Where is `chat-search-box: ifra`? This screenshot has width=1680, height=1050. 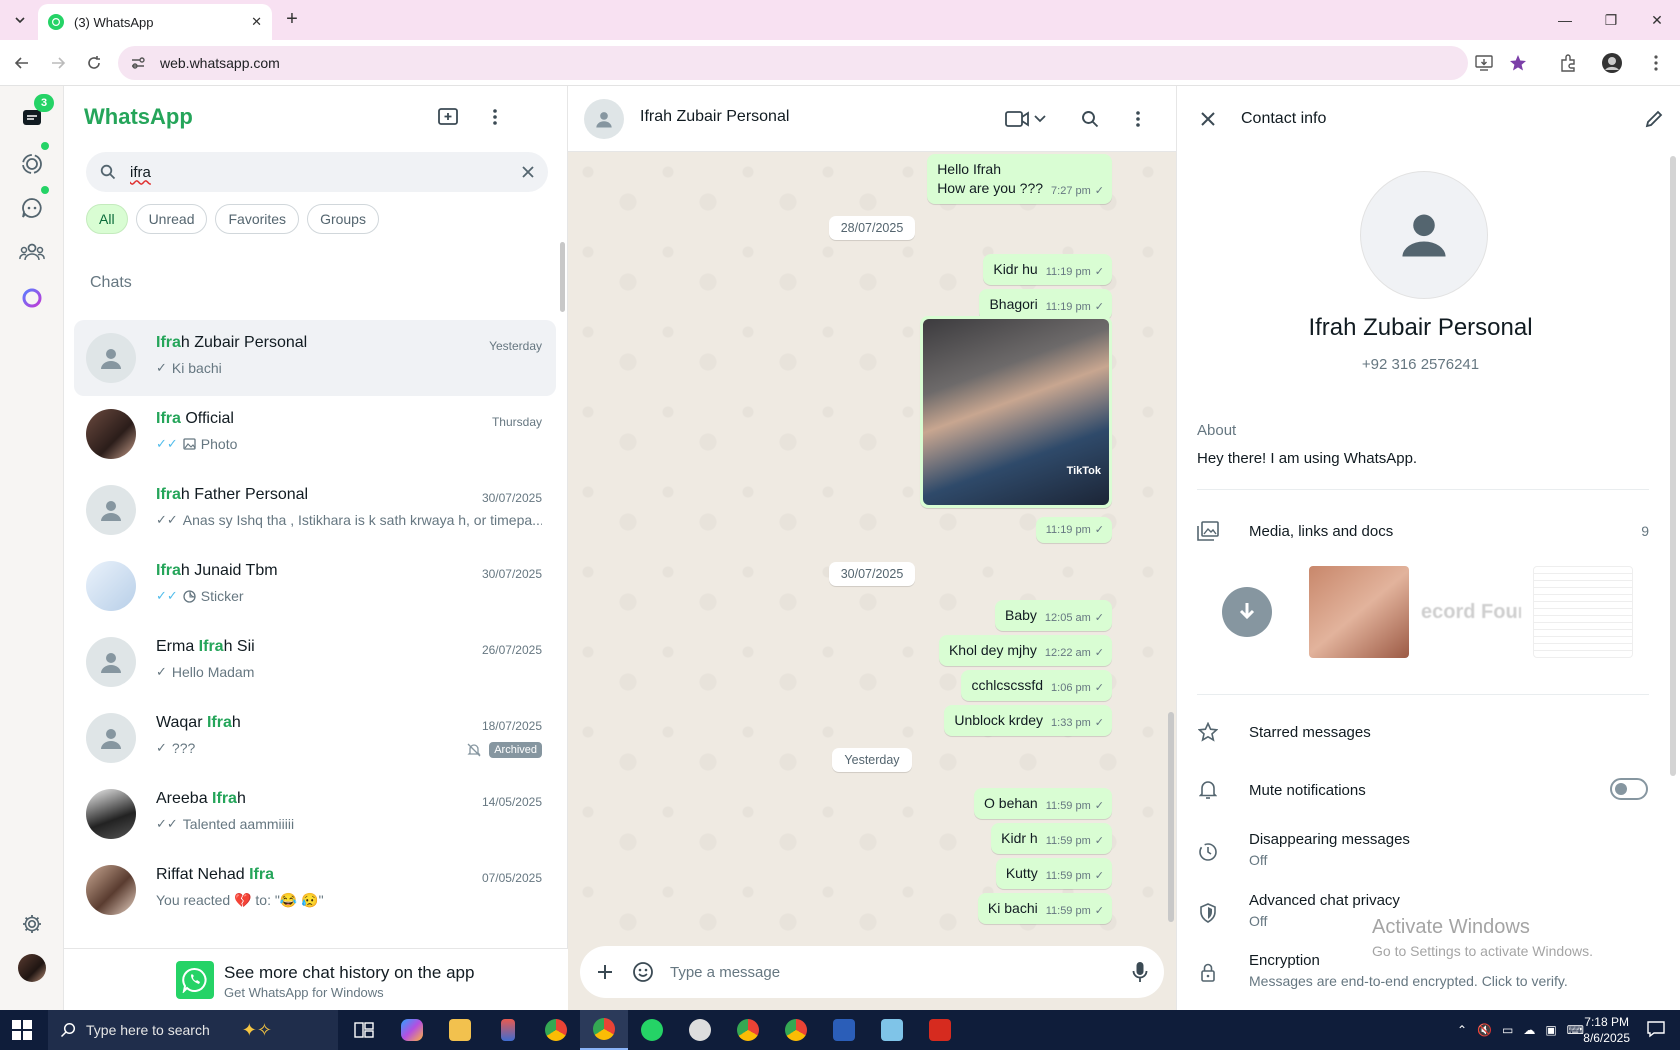
chat-search-box: ifra is located at coordinates (317, 172).